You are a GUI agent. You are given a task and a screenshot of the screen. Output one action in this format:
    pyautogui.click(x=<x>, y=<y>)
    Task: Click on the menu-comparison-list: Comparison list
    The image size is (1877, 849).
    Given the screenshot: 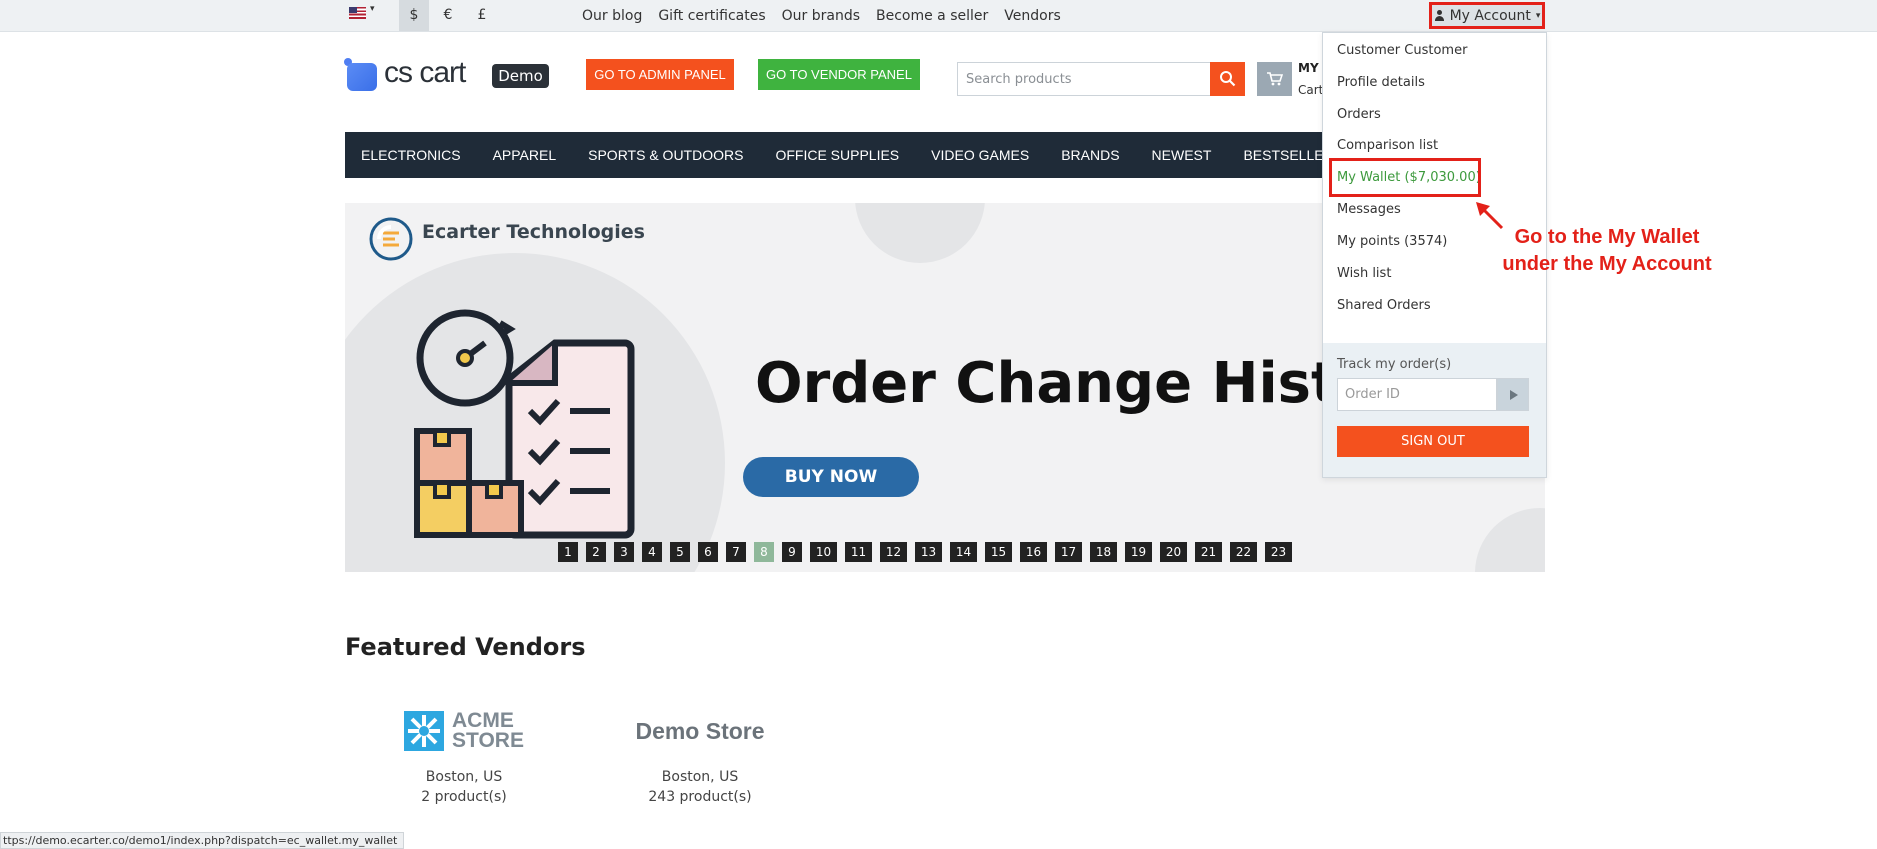 What is the action you would take?
    pyautogui.click(x=1387, y=145)
    